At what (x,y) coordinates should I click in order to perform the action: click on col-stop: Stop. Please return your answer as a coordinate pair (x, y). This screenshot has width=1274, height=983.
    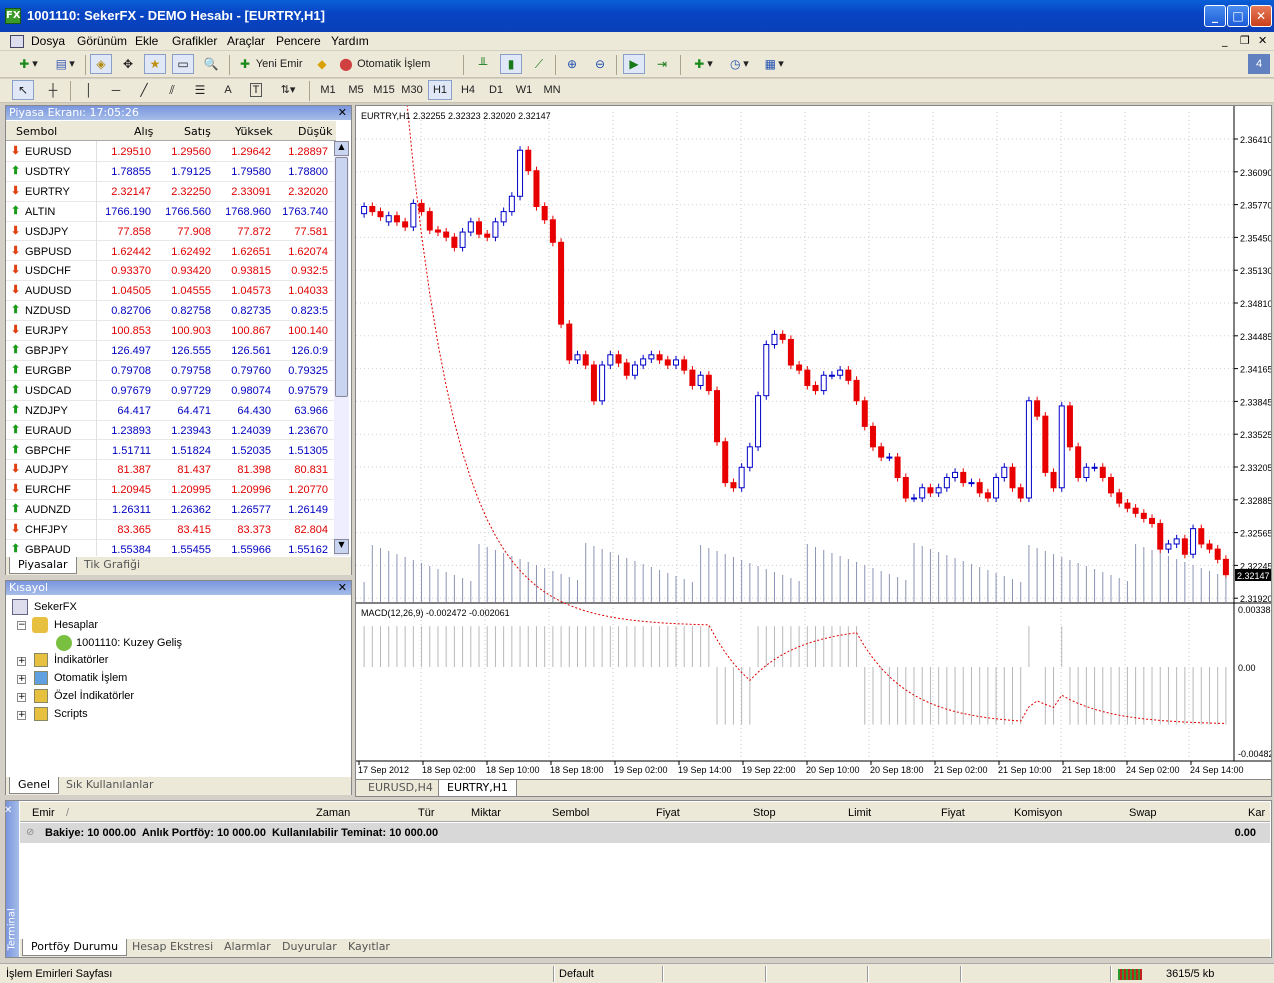
    Looking at the image, I should click on (764, 813).